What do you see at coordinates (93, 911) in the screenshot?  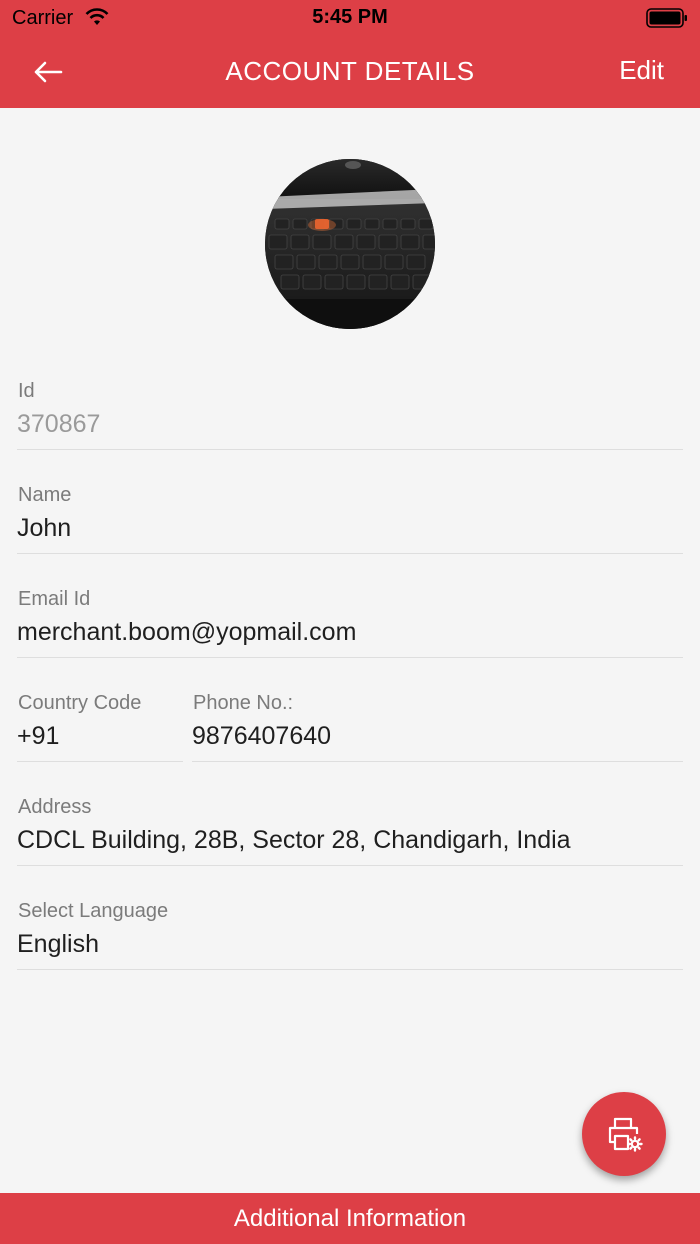 I see `language-label: Select Language` at bounding box center [93, 911].